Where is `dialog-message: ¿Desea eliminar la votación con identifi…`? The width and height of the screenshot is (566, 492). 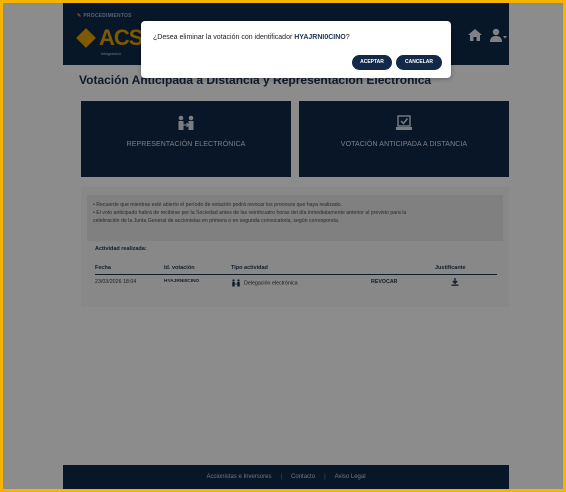
dialog-message: ¿Desea eliminar la votación con identifi… is located at coordinates (251, 37).